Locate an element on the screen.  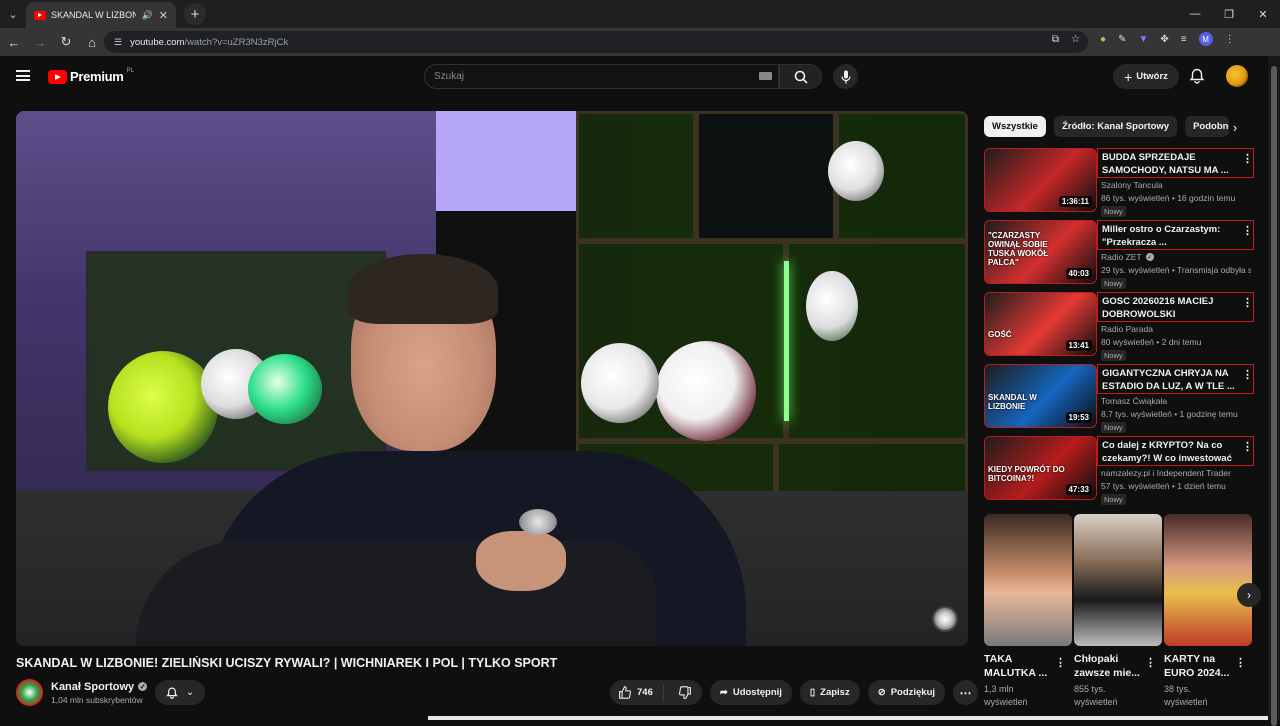
channel-watermark-logo is located at coordinates (945, 619).